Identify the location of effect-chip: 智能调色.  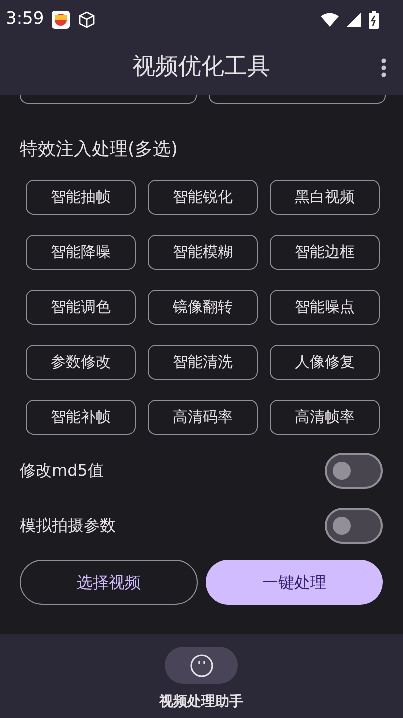
(81, 307).